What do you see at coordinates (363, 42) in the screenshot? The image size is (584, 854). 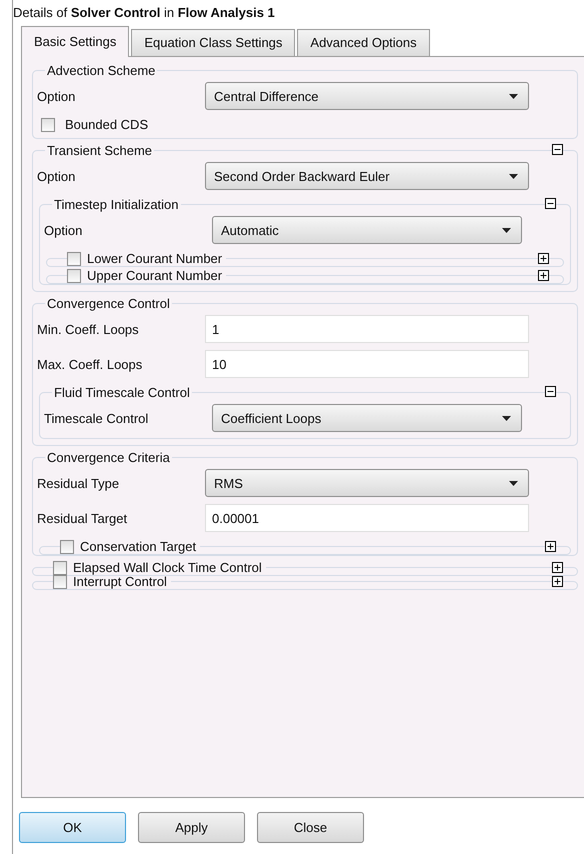 I see `tab: Advanced Options` at bounding box center [363, 42].